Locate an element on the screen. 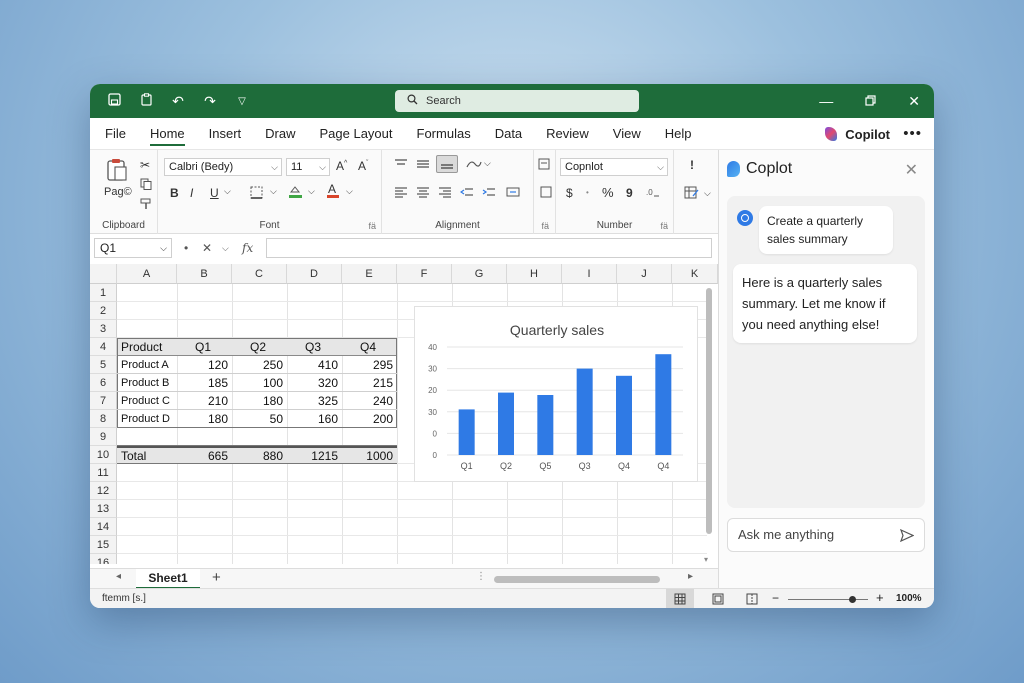  currency-button: $ is located at coordinates (569, 193).